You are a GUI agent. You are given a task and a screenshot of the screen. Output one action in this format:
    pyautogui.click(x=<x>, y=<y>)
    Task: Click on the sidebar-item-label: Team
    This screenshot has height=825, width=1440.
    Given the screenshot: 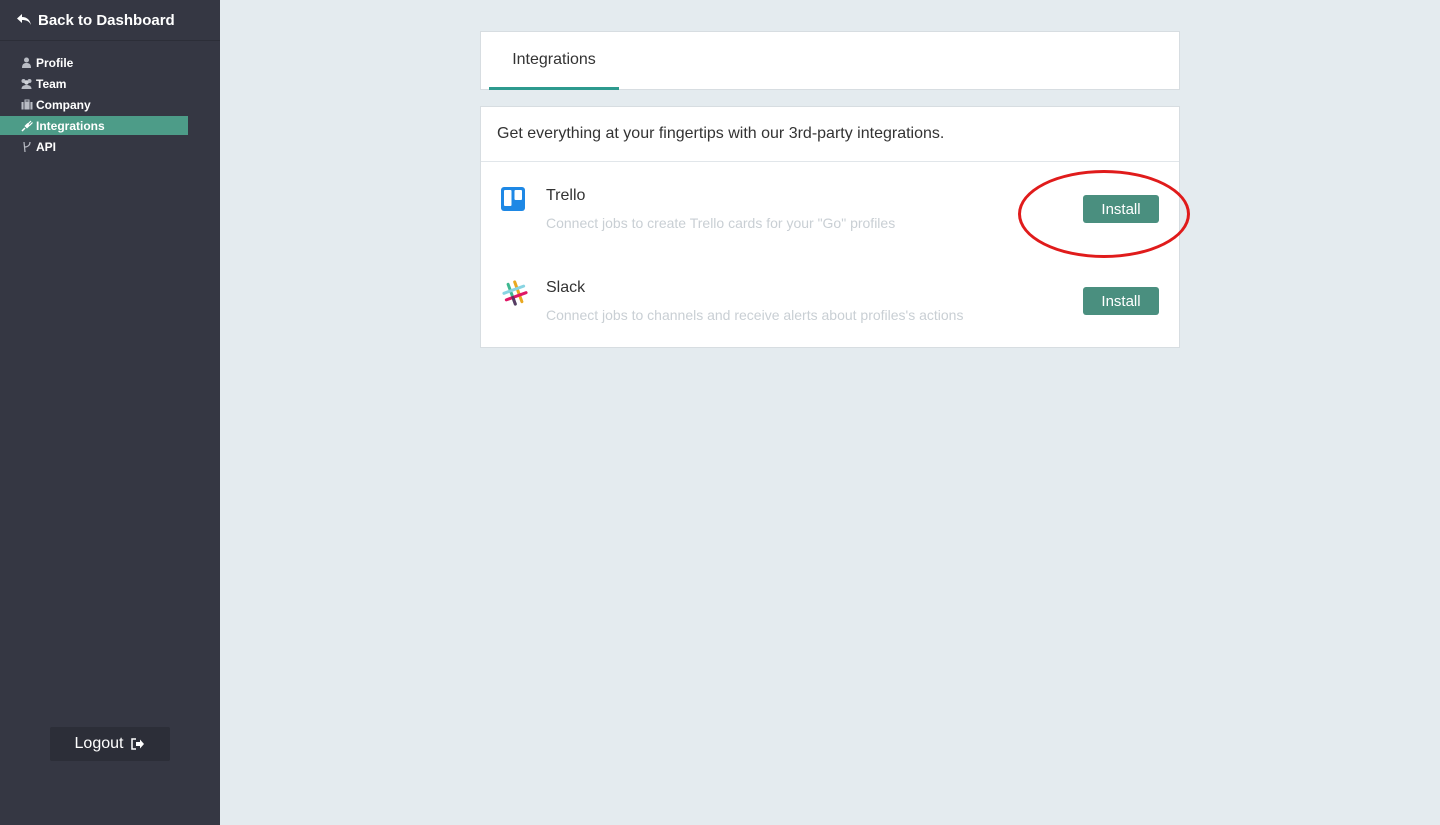 What is the action you would take?
    pyautogui.click(x=51, y=83)
    